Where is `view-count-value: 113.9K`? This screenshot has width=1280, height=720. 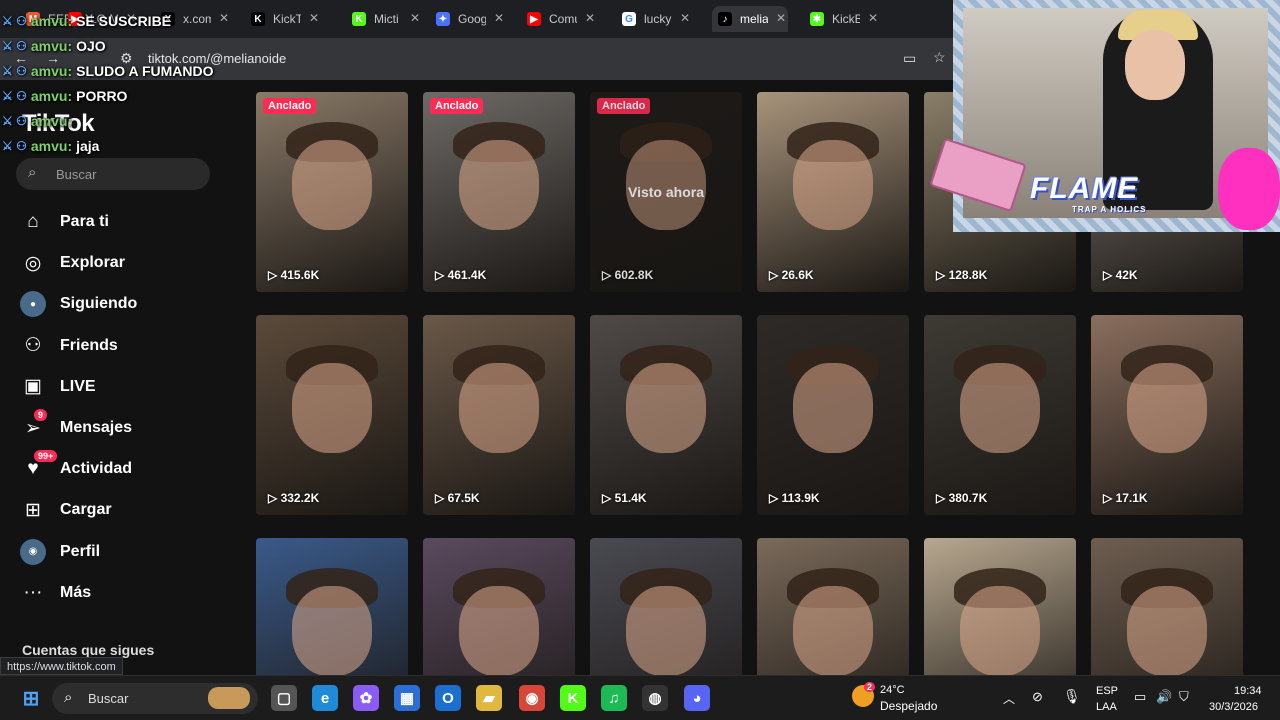 view-count-value: 113.9K is located at coordinates (800, 498).